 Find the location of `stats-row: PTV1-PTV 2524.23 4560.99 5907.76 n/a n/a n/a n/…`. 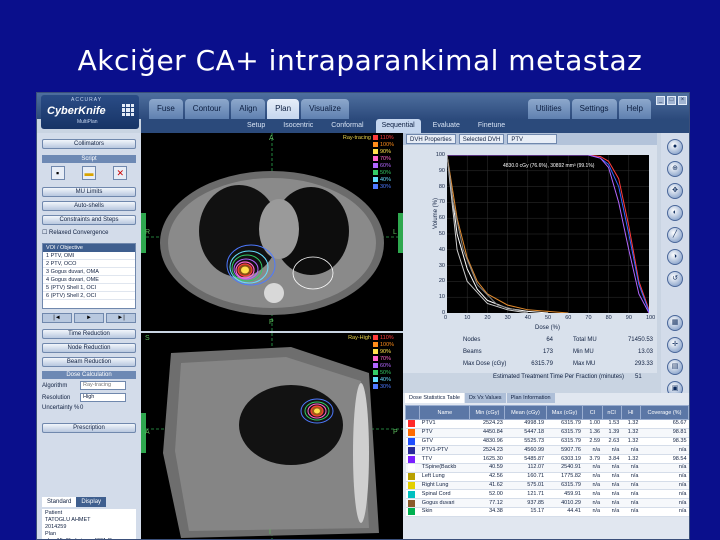

stats-row: PTV1-PTV 2524.23 4560.99 5907.76 n/a n/a n/a n/… is located at coordinates (547, 450).